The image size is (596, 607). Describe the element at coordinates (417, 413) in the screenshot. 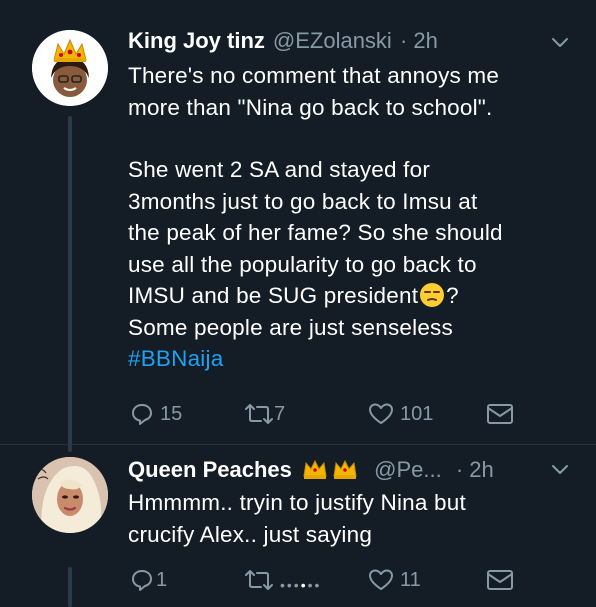

I see `like-count: 101` at that location.